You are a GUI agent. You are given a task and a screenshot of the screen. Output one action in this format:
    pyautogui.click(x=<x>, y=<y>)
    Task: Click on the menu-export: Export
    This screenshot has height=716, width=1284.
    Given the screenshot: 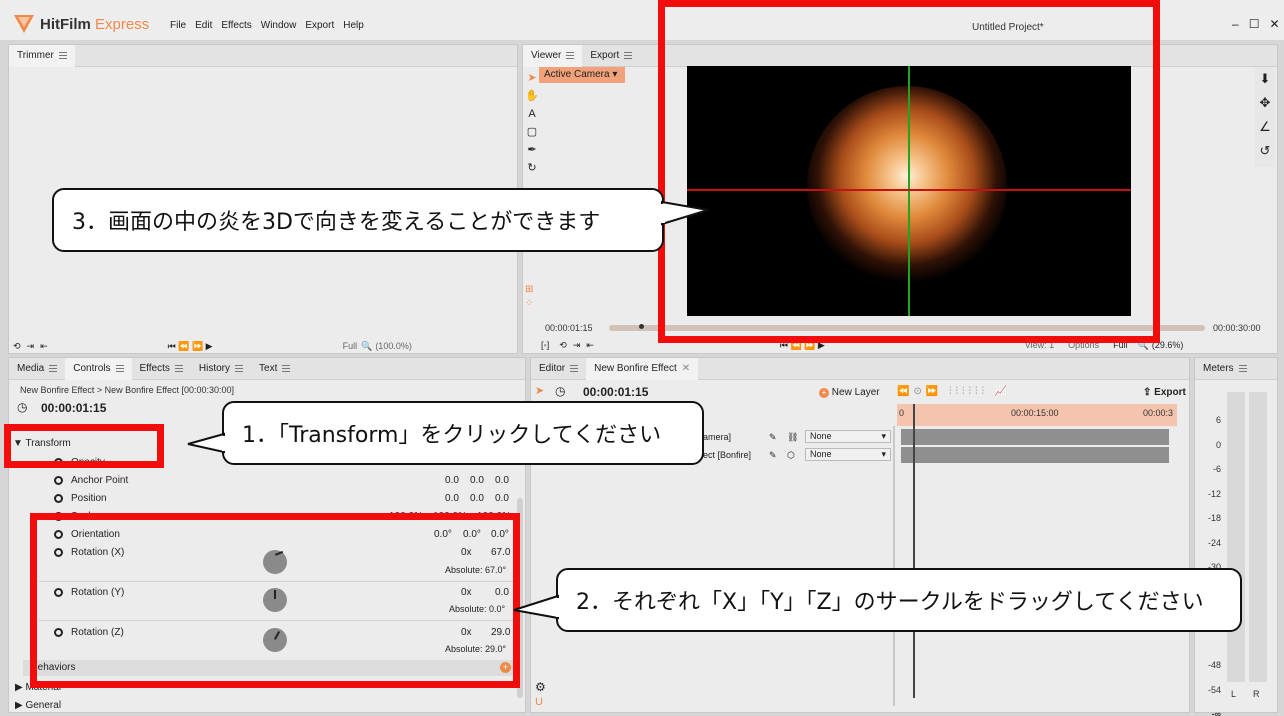 What is the action you would take?
    pyautogui.click(x=319, y=25)
    